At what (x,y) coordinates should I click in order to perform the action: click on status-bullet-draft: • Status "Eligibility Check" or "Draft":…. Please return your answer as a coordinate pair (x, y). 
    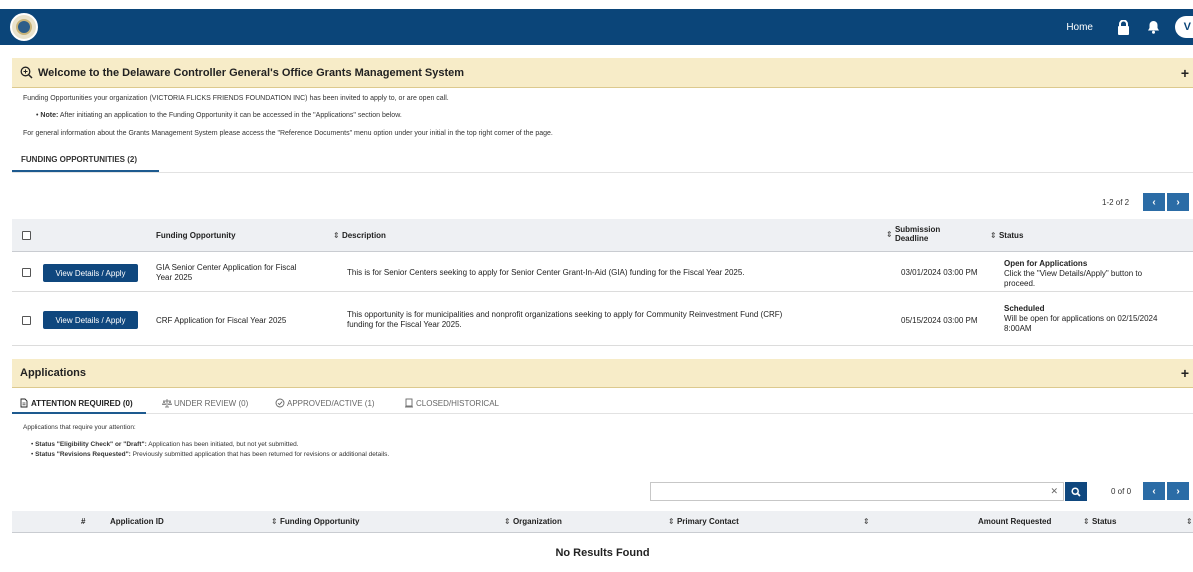
    Looking at the image, I should click on (165, 444).